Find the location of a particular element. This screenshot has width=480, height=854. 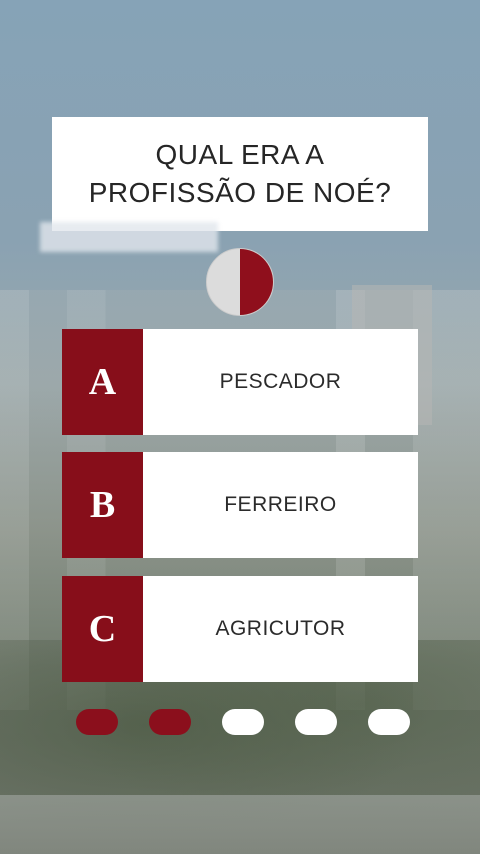

timer-fill is located at coordinates (256, 282).